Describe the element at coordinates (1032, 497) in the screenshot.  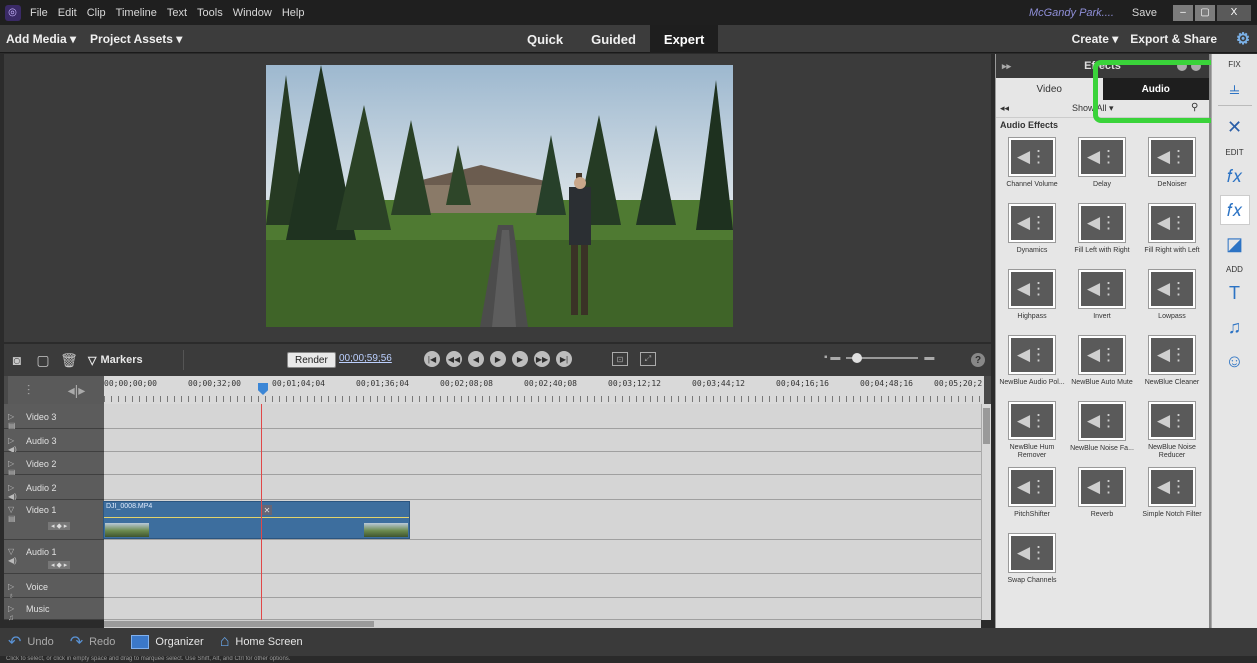
I see `effect-item: ◀⋮ PitchShifter` at that location.